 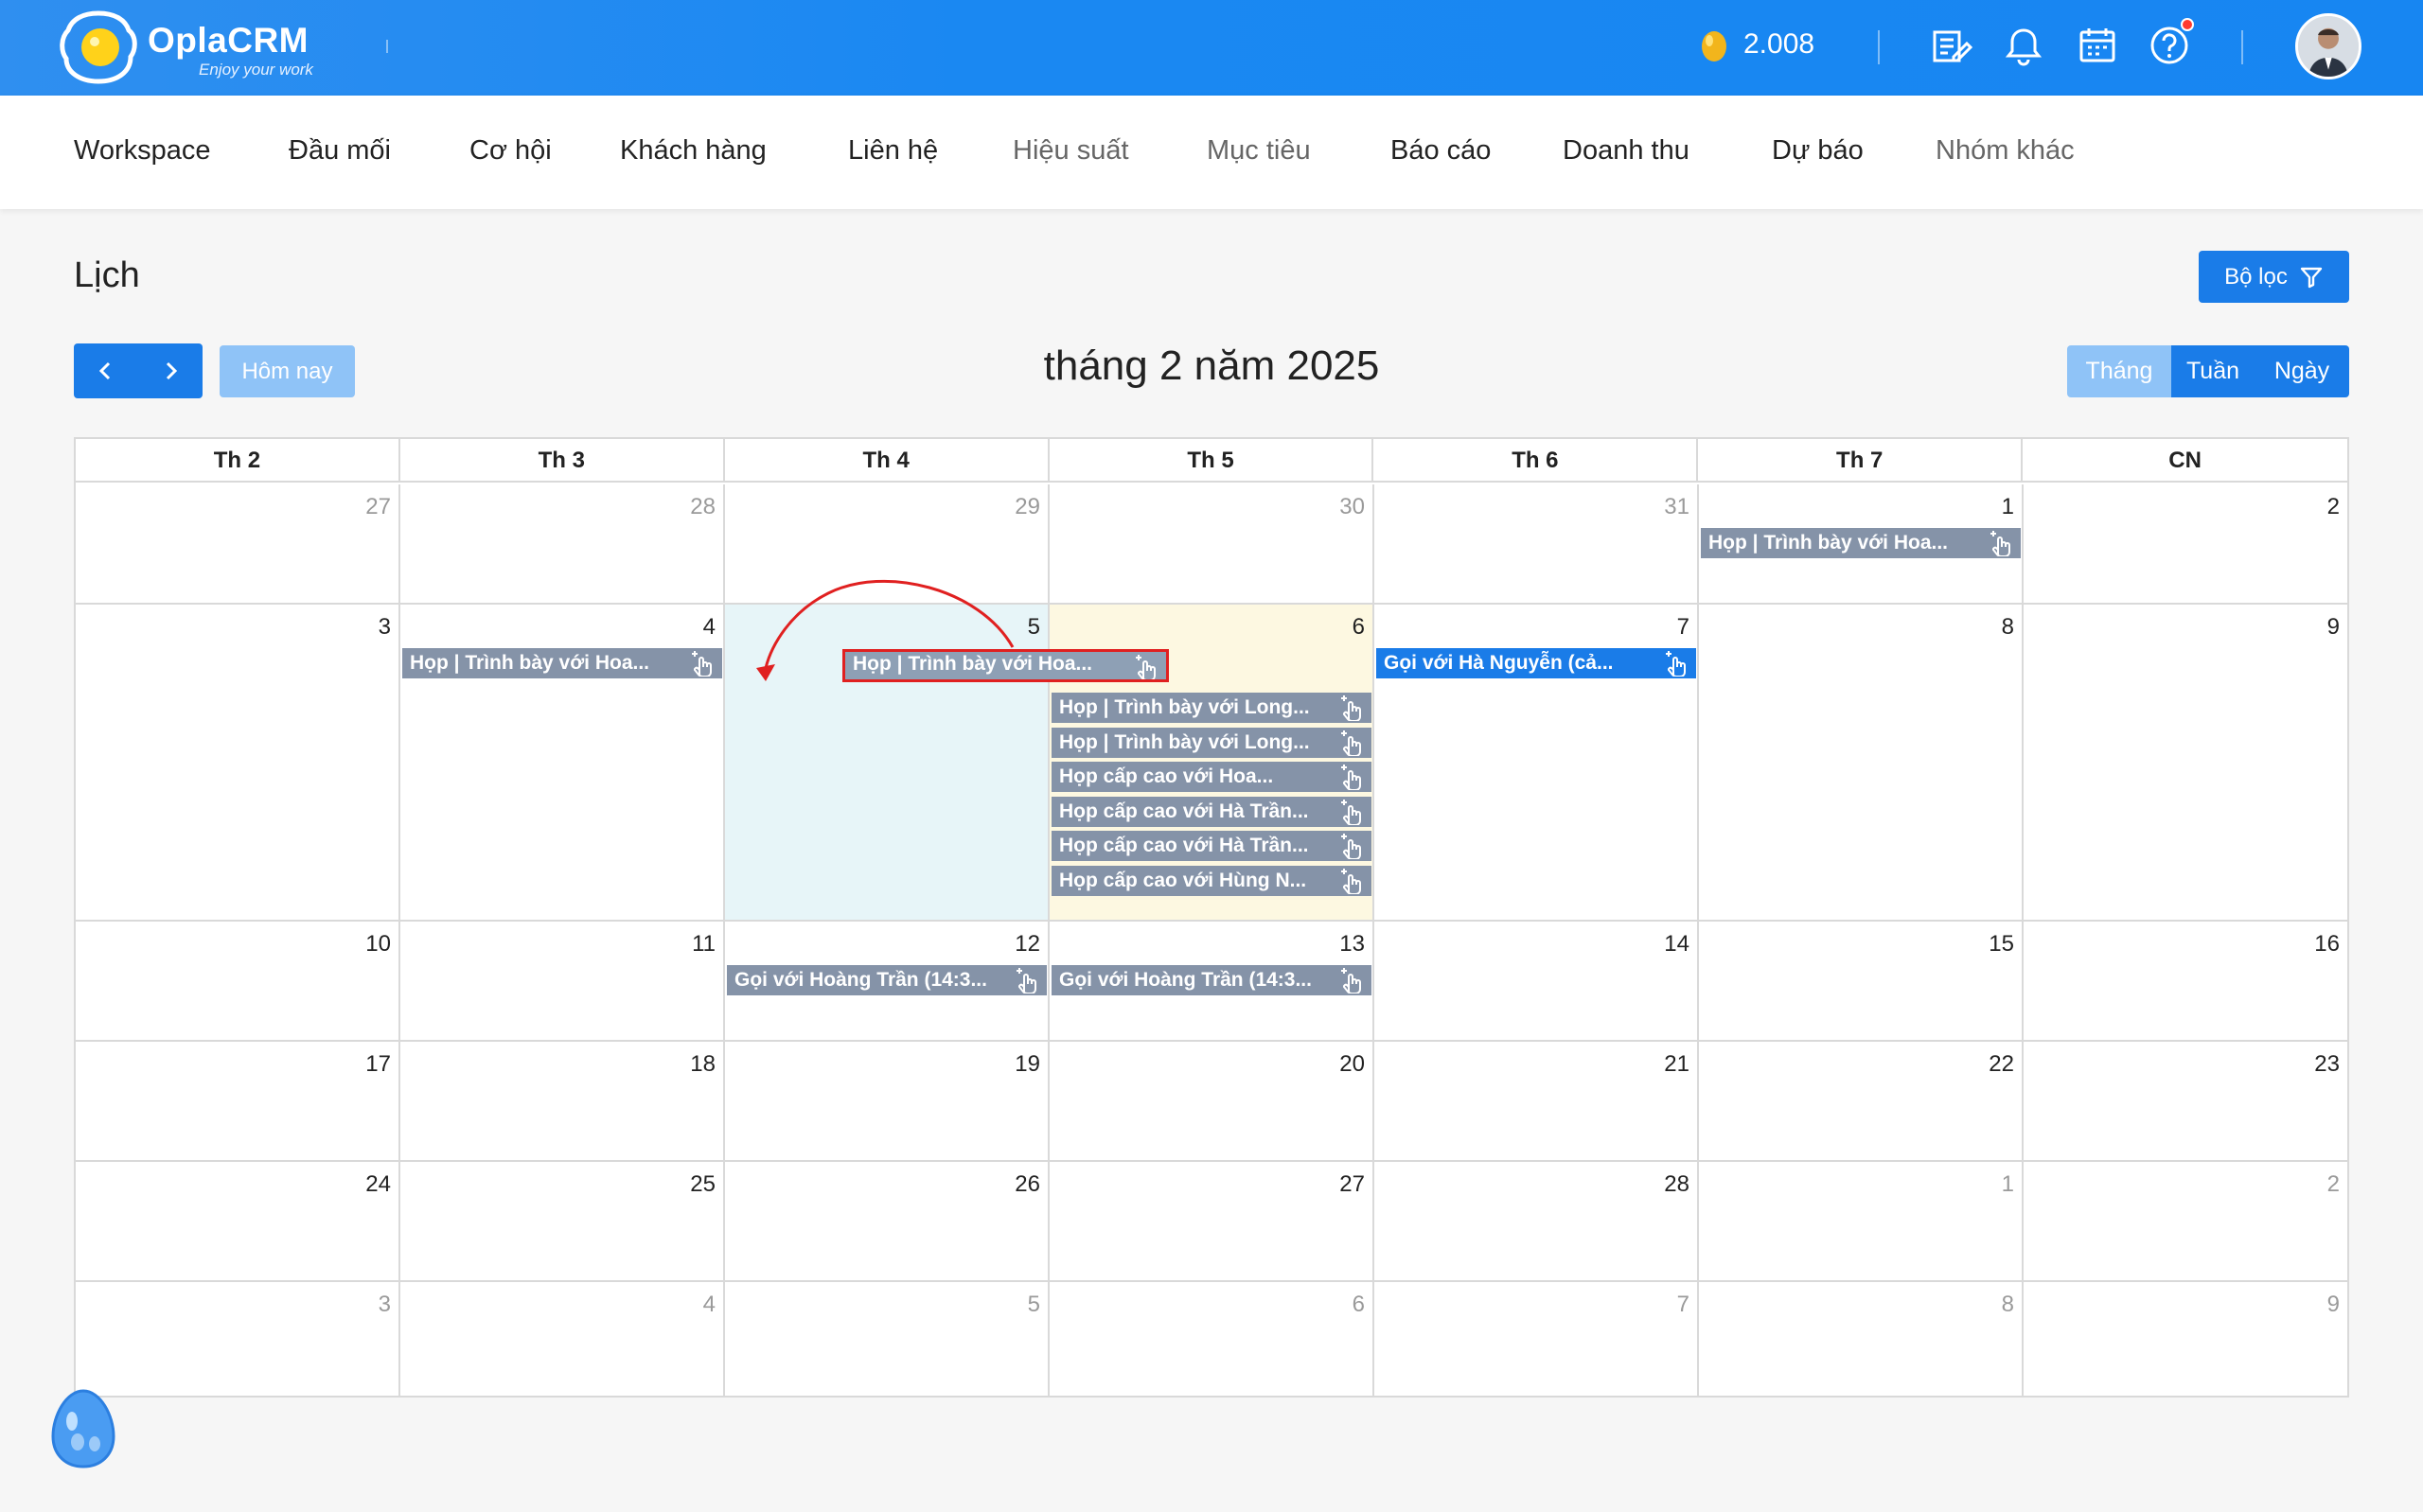 I want to click on day-cell: 16, so click(x=2185, y=981).